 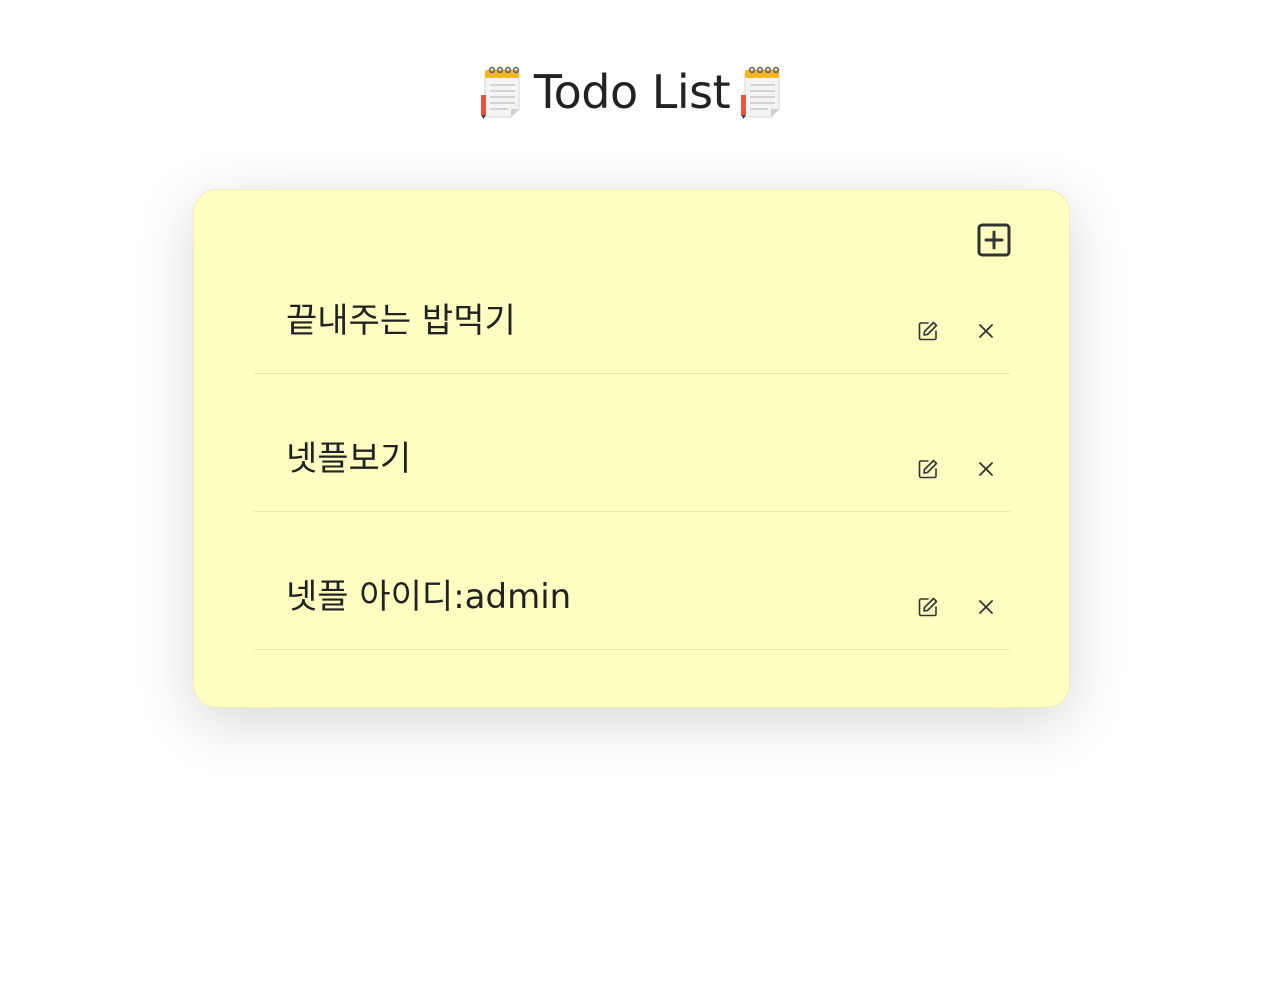 I want to click on page-title: Todo List, so click(x=632, y=92).